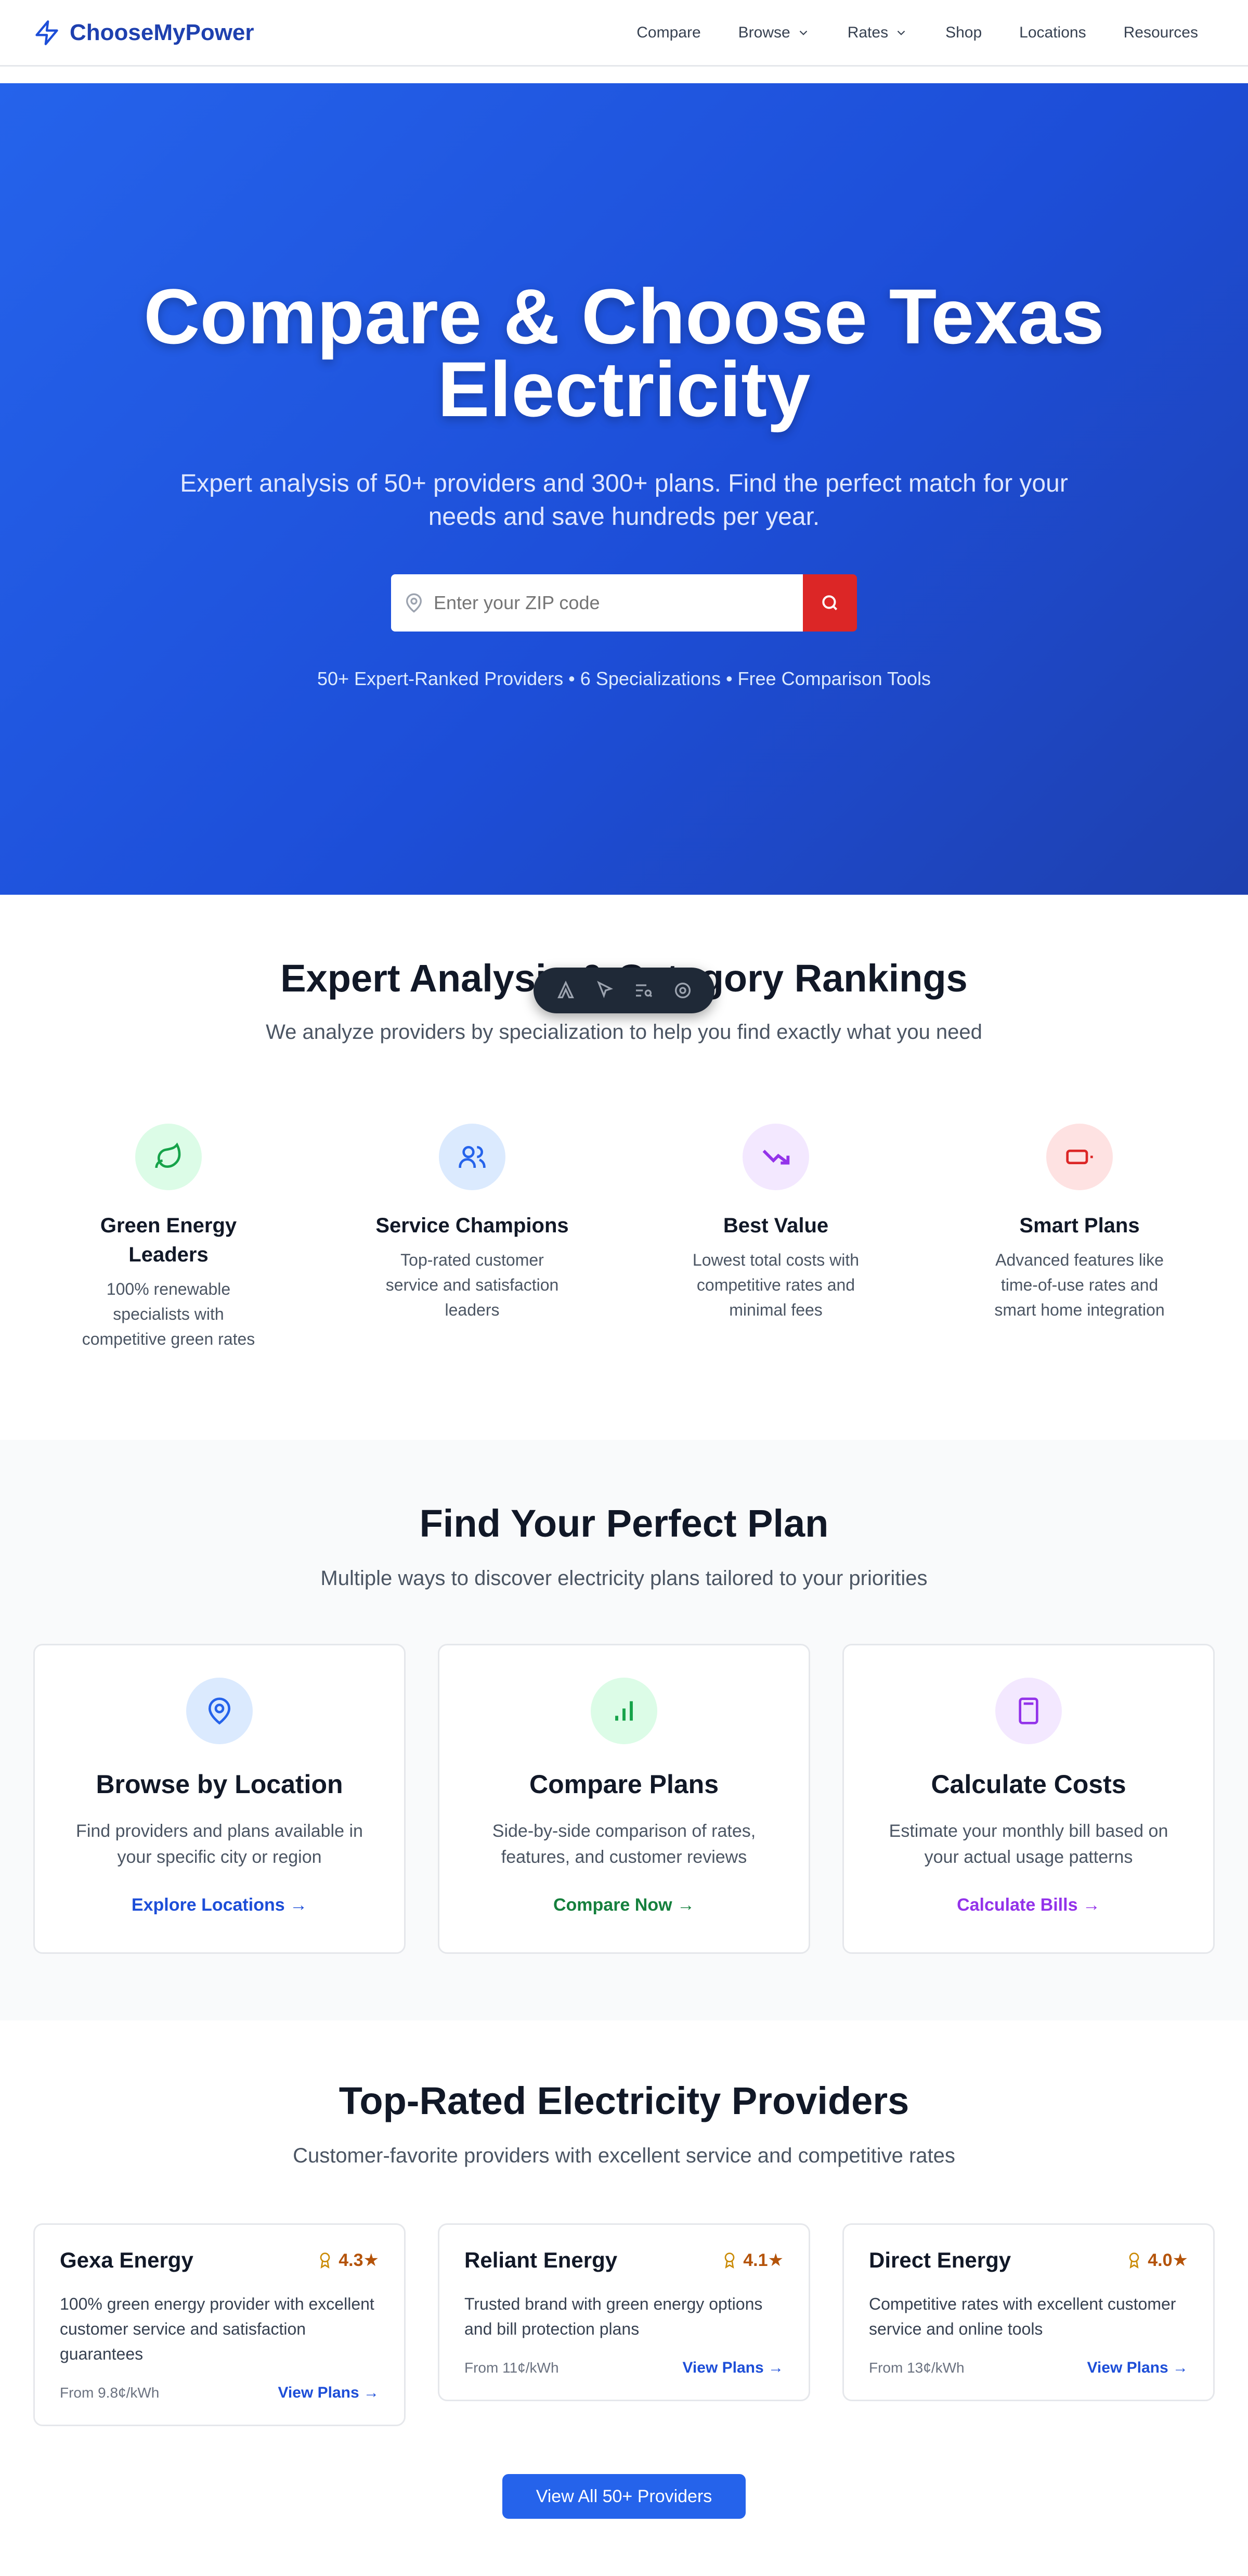 The image size is (1248, 2576). What do you see at coordinates (565, 990) in the screenshot?
I see `logo-icon` at bounding box center [565, 990].